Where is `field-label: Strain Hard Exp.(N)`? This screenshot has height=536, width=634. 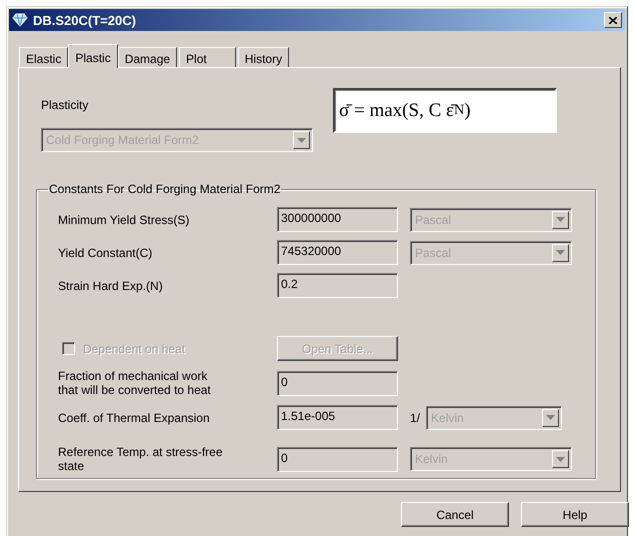
field-label: Strain Hard Exp.(N) is located at coordinates (111, 285).